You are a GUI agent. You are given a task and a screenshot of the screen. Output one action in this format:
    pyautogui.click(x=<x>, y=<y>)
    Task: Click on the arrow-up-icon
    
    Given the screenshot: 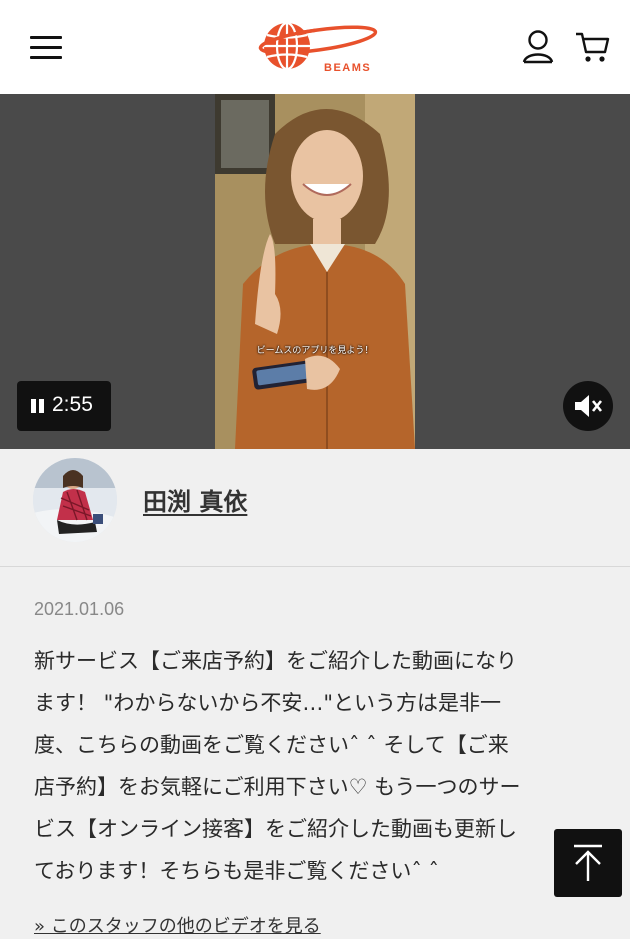 What is the action you would take?
    pyautogui.click(x=588, y=862)
    